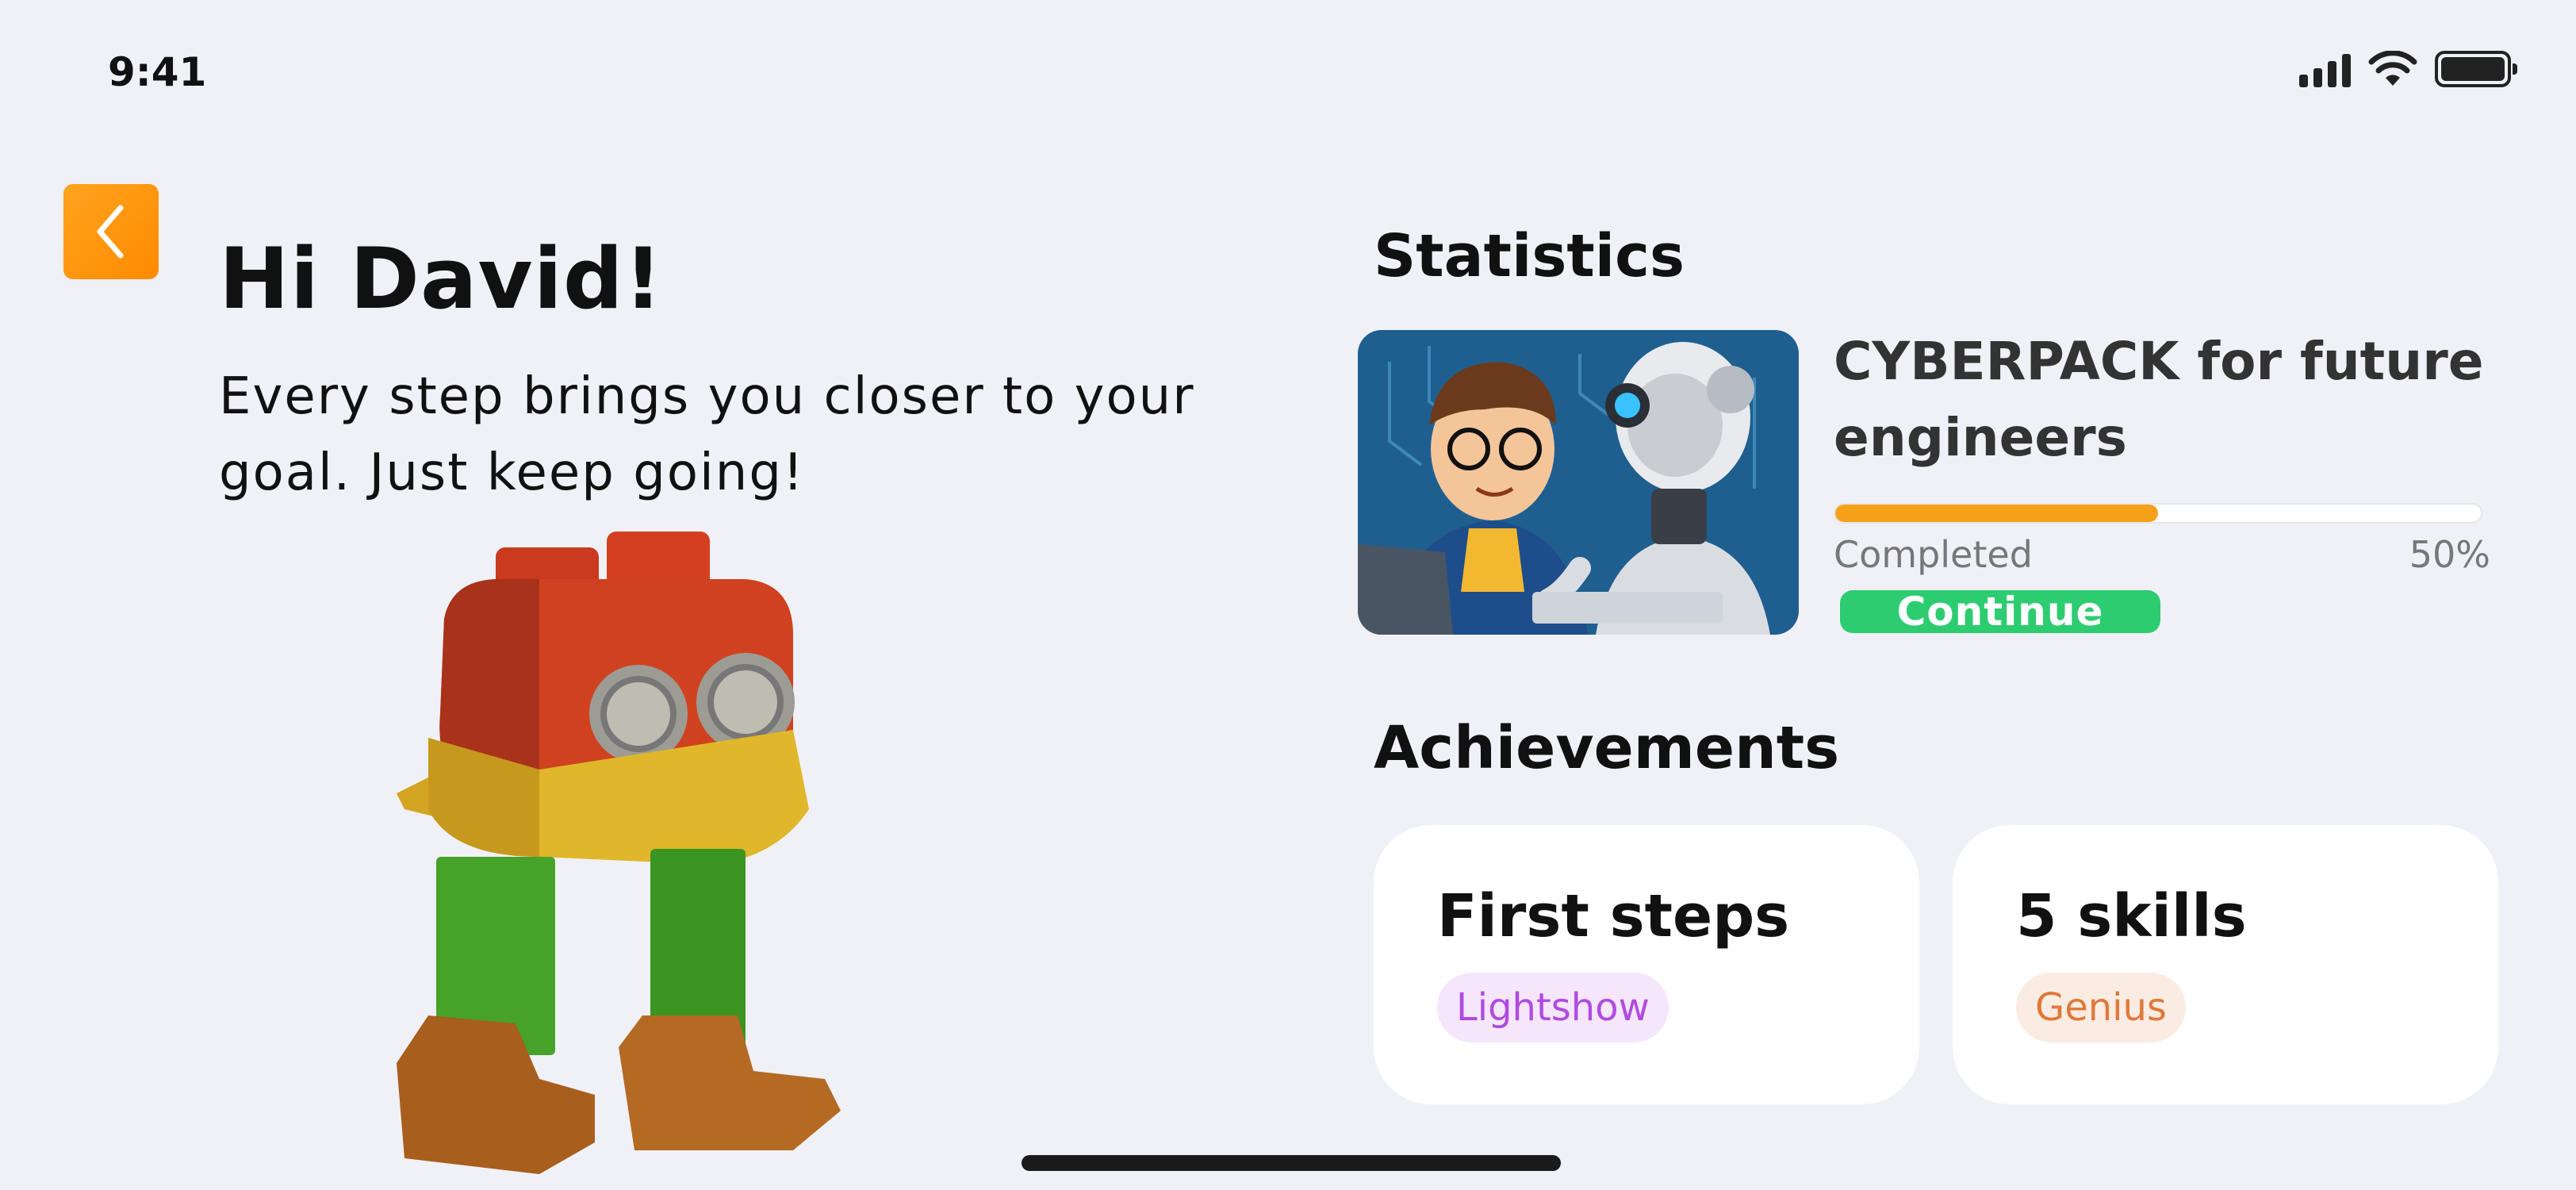 The height and width of the screenshot is (1190, 2576). What do you see at coordinates (2393, 68) in the screenshot?
I see `wifi-icon` at bounding box center [2393, 68].